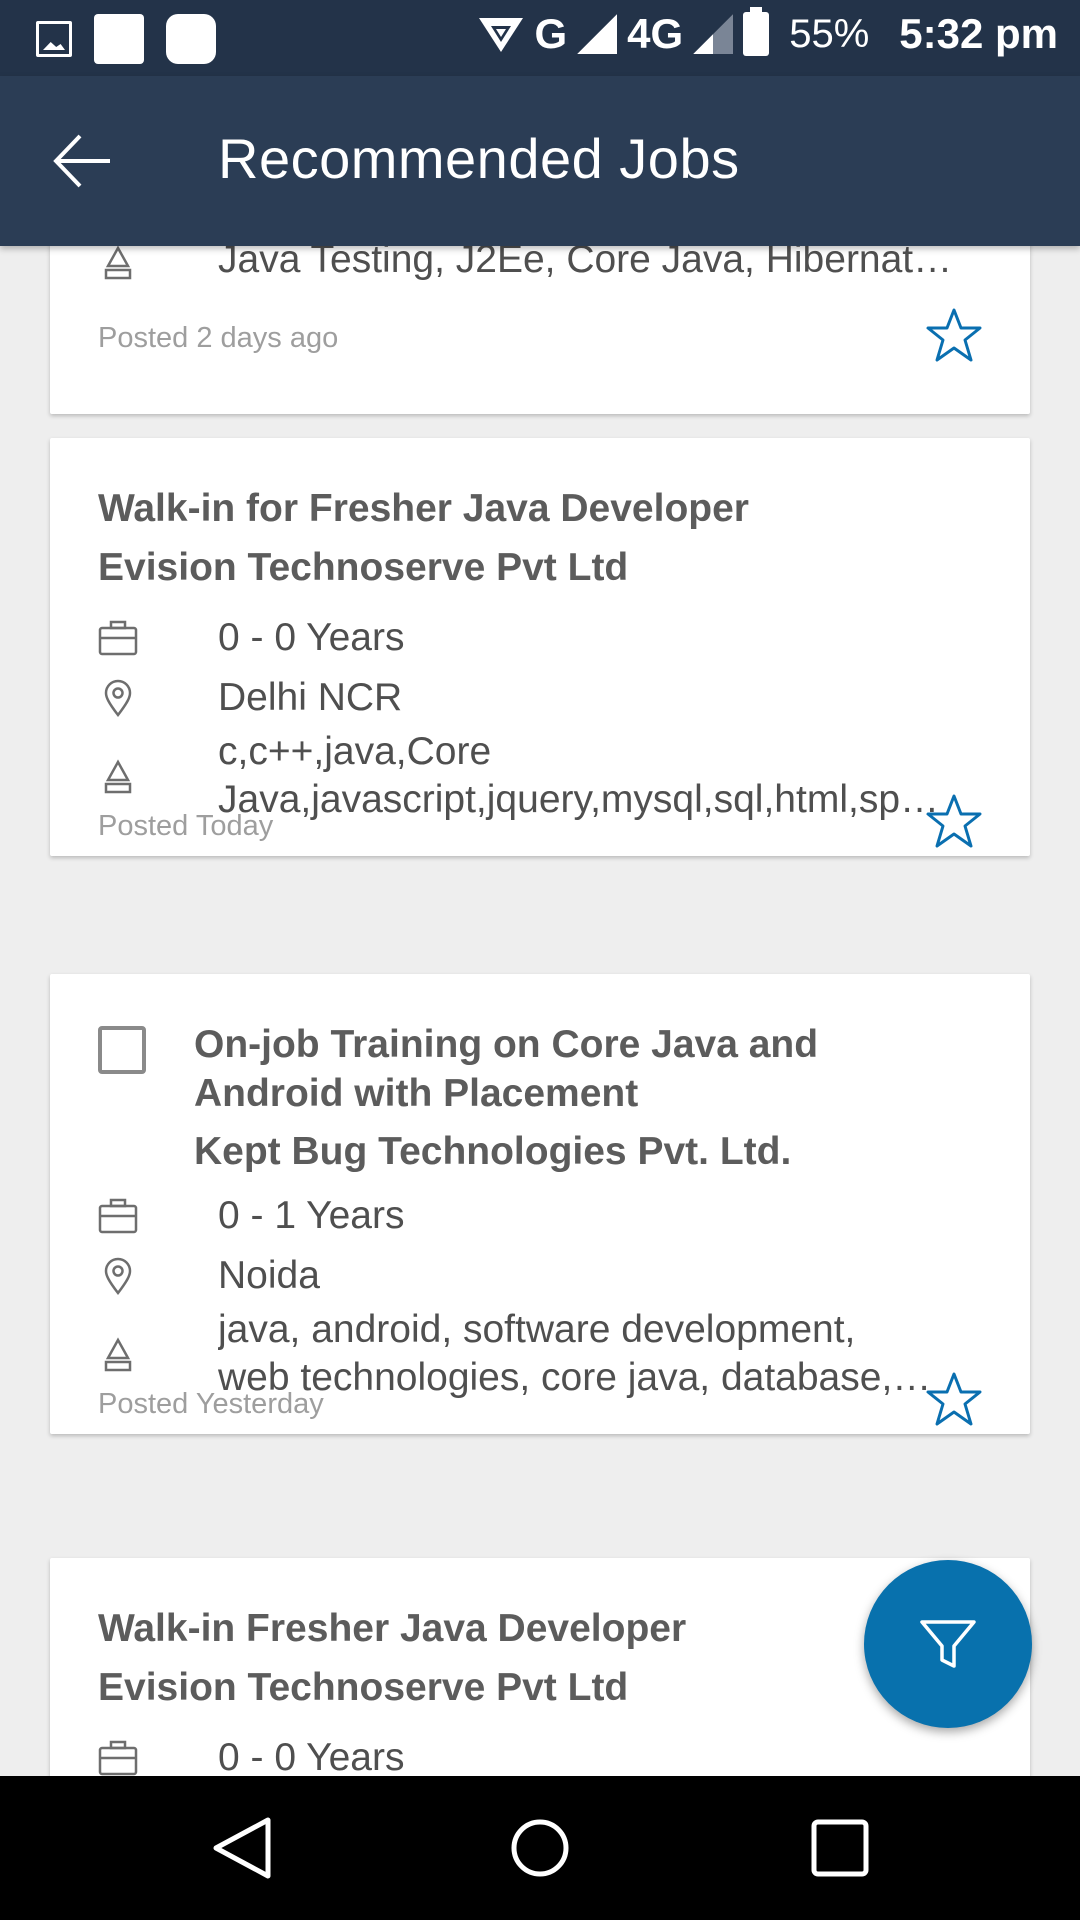 The width and height of the screenshot is (1080, 1920). Describe the element at coordinates (269, 1275) in the screenshot. I see `location-text: Noida` at that location.